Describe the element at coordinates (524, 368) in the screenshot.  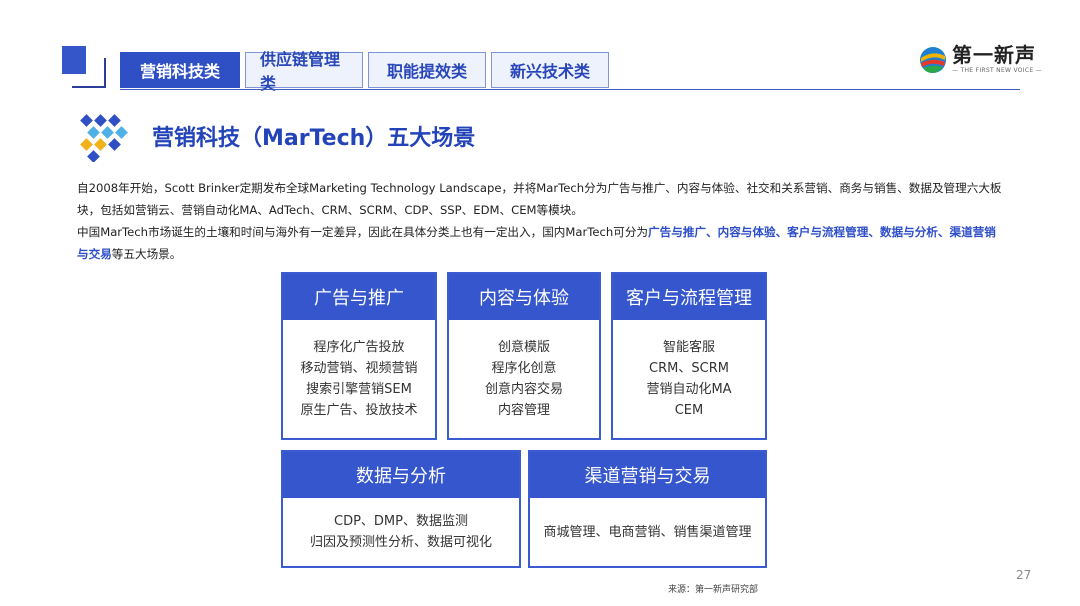
I see `card-item: 程序化创意` at that location.